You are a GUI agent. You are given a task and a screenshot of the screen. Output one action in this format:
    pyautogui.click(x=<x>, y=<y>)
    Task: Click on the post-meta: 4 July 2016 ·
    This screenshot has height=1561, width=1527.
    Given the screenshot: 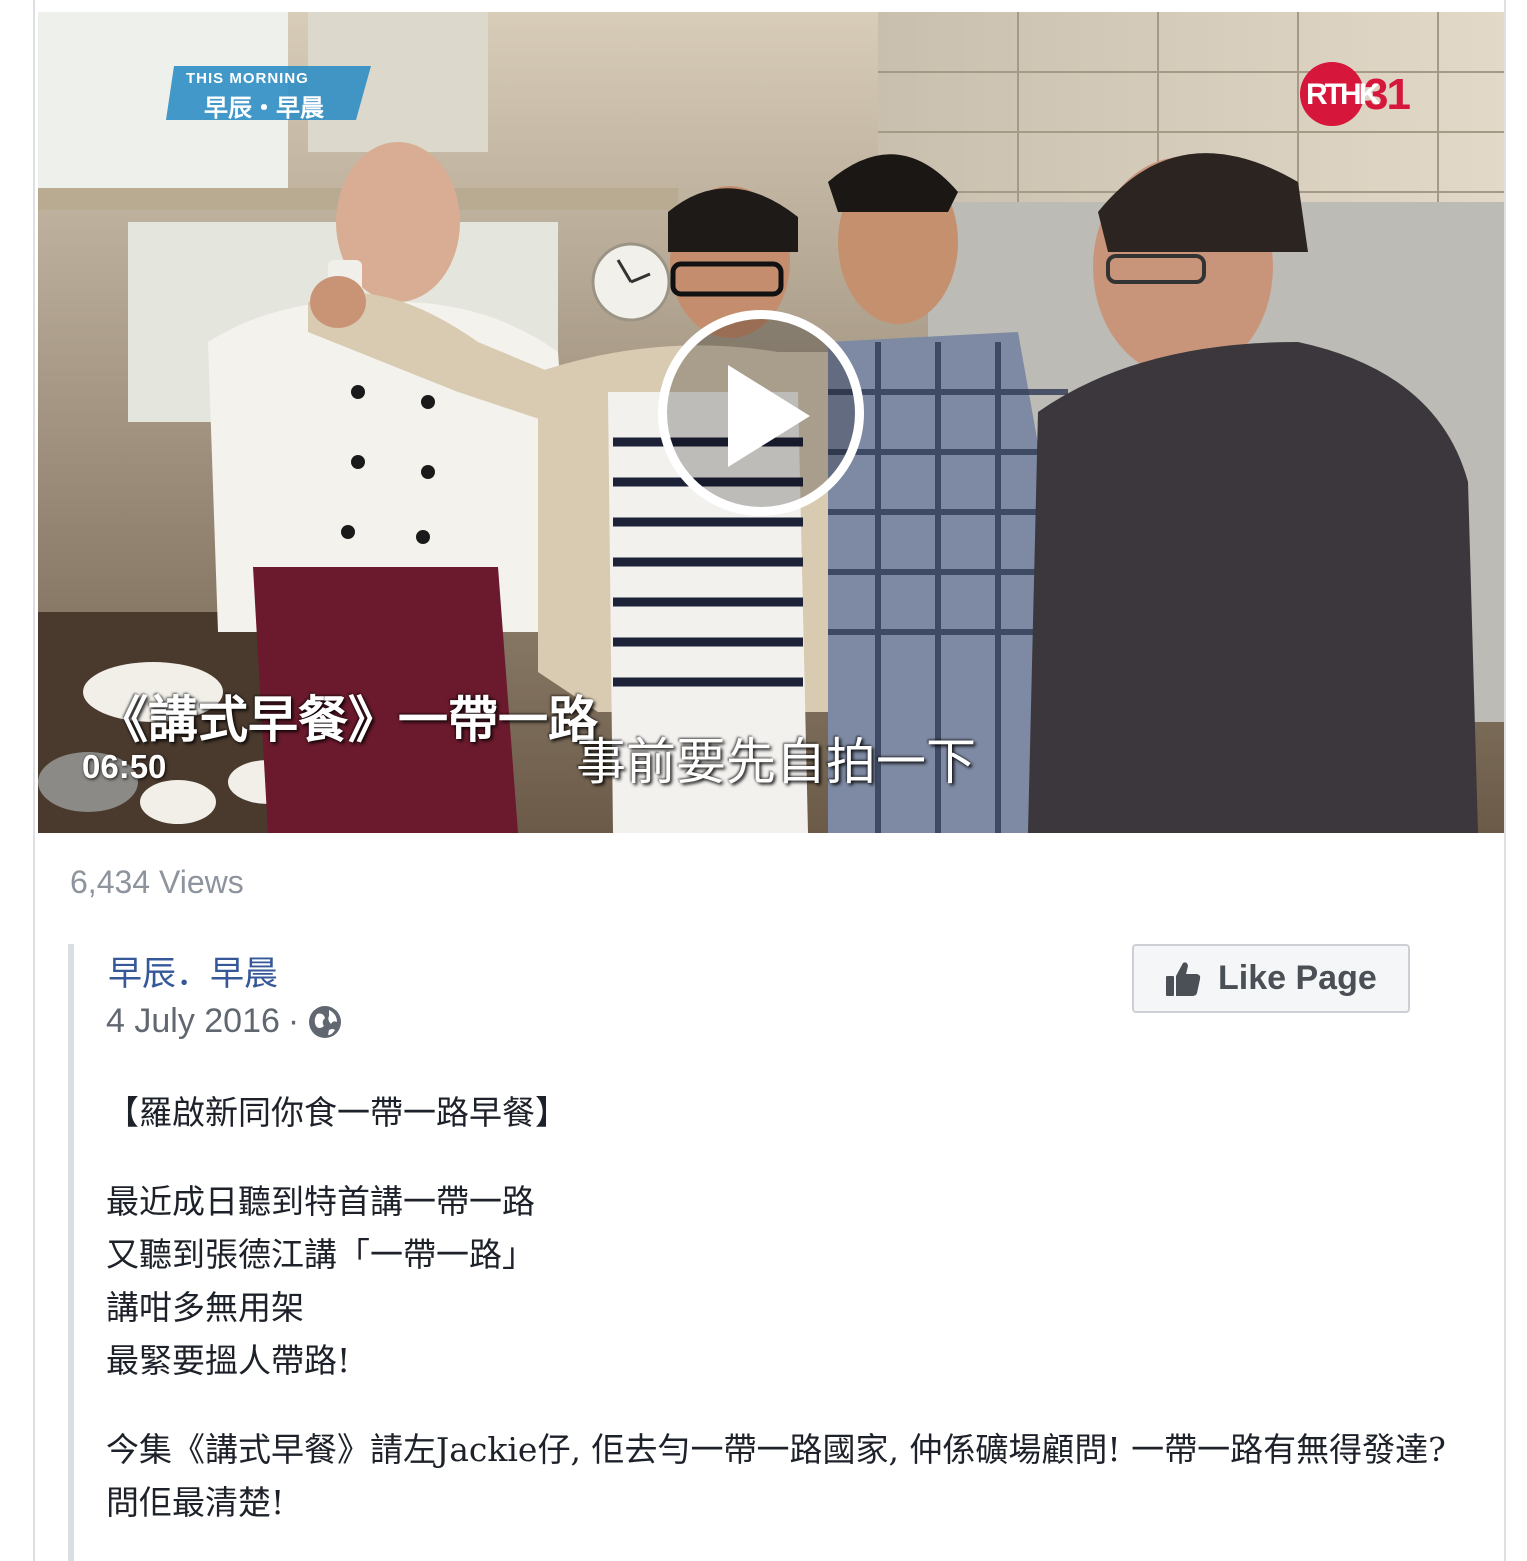 What is the action you would take?
    pyautogui.click(x=224, y=1021)
    